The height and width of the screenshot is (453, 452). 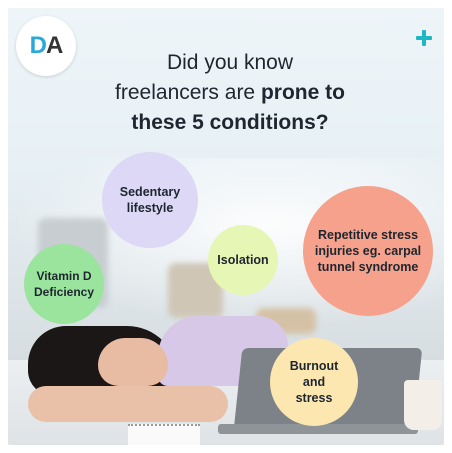 I want to click on coffee-cup, so click(x=423, y=405).